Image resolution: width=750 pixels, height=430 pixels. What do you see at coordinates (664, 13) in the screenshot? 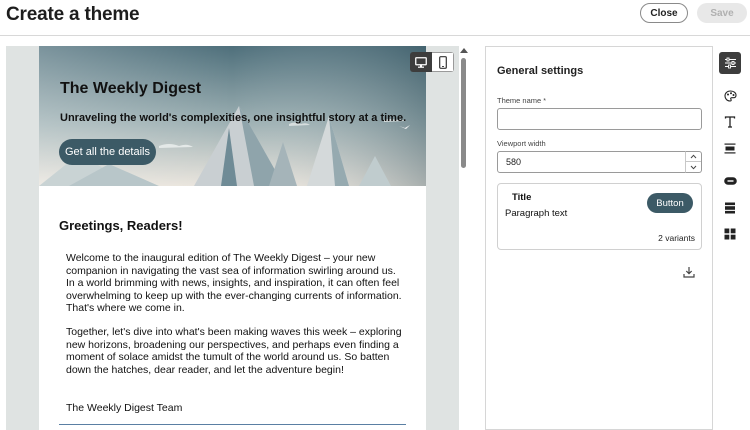
I see `close-button: Close` at bounding box center [664, 13].